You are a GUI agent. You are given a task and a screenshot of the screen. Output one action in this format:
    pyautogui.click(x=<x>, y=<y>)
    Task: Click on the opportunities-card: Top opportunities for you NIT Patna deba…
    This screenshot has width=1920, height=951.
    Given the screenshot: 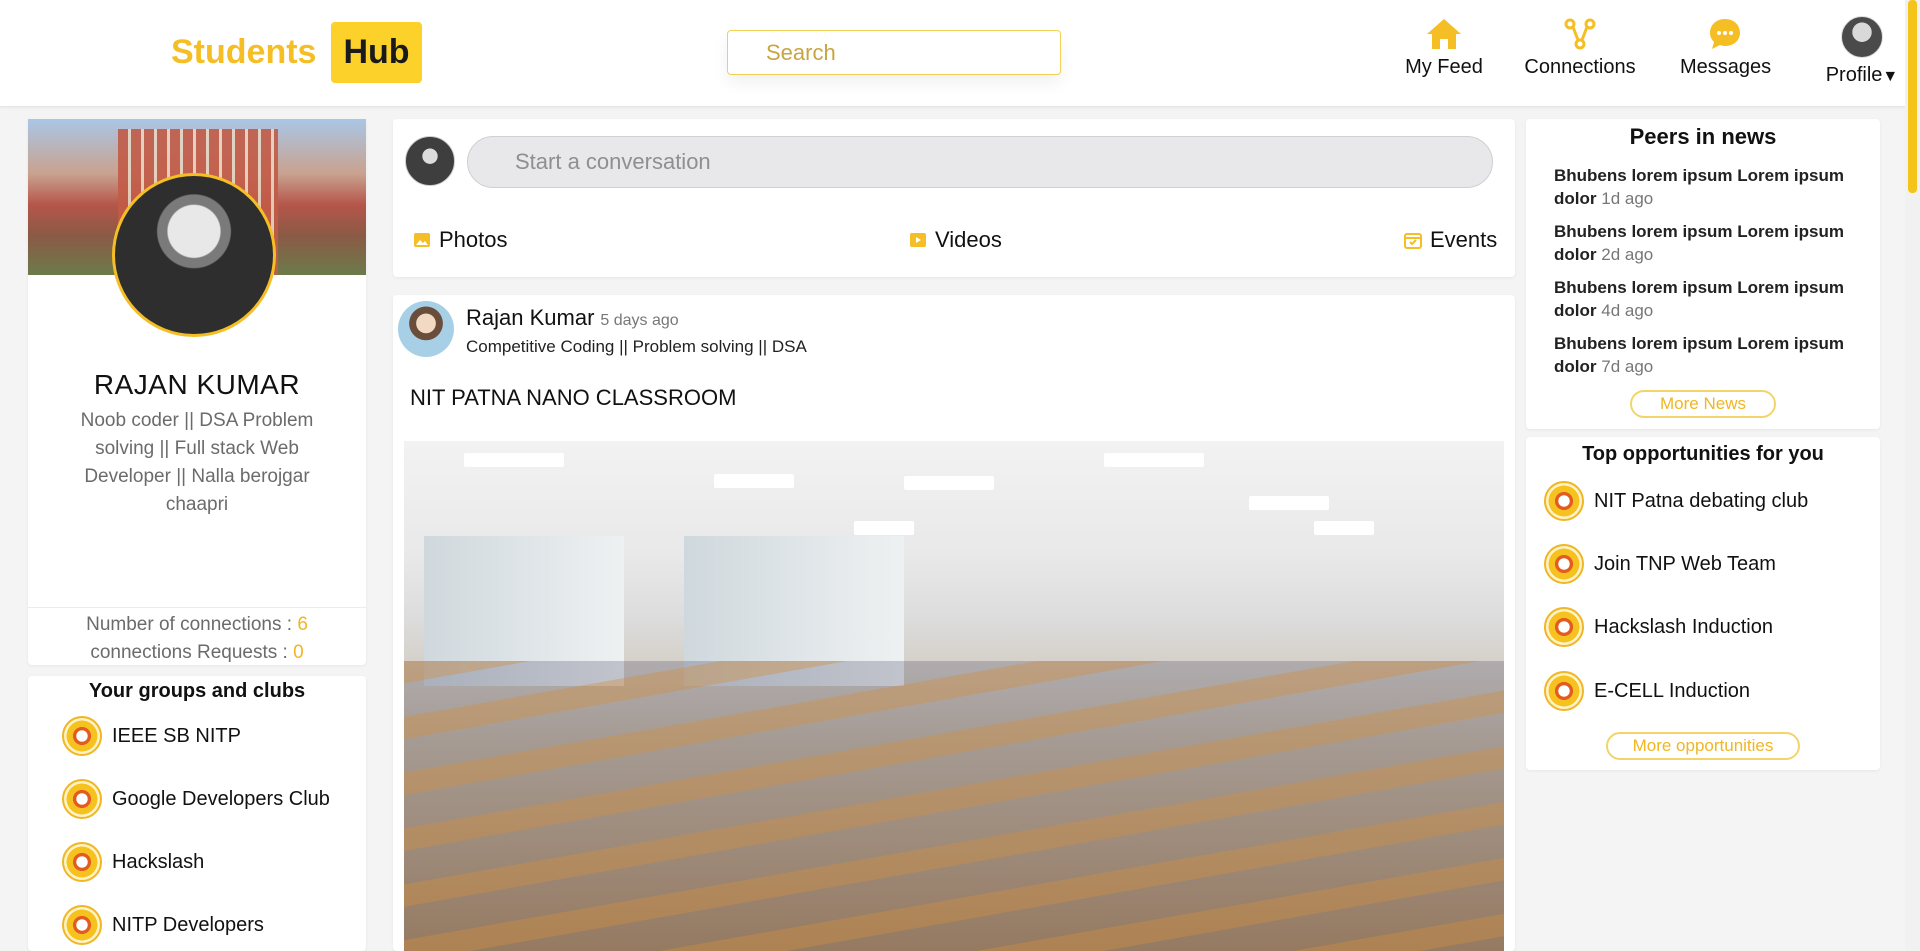 What is the action you would take?
    pyautogui.click(x=1703, y=603)
    